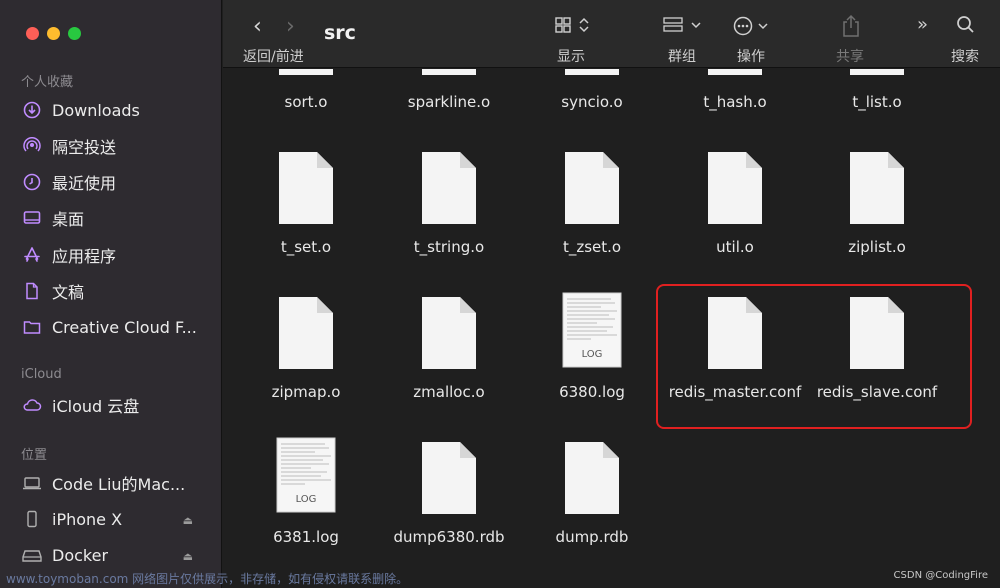 The height and width of the screenshot is (588, 1000). I want to click on group-label: 群组, so click(682, 57).